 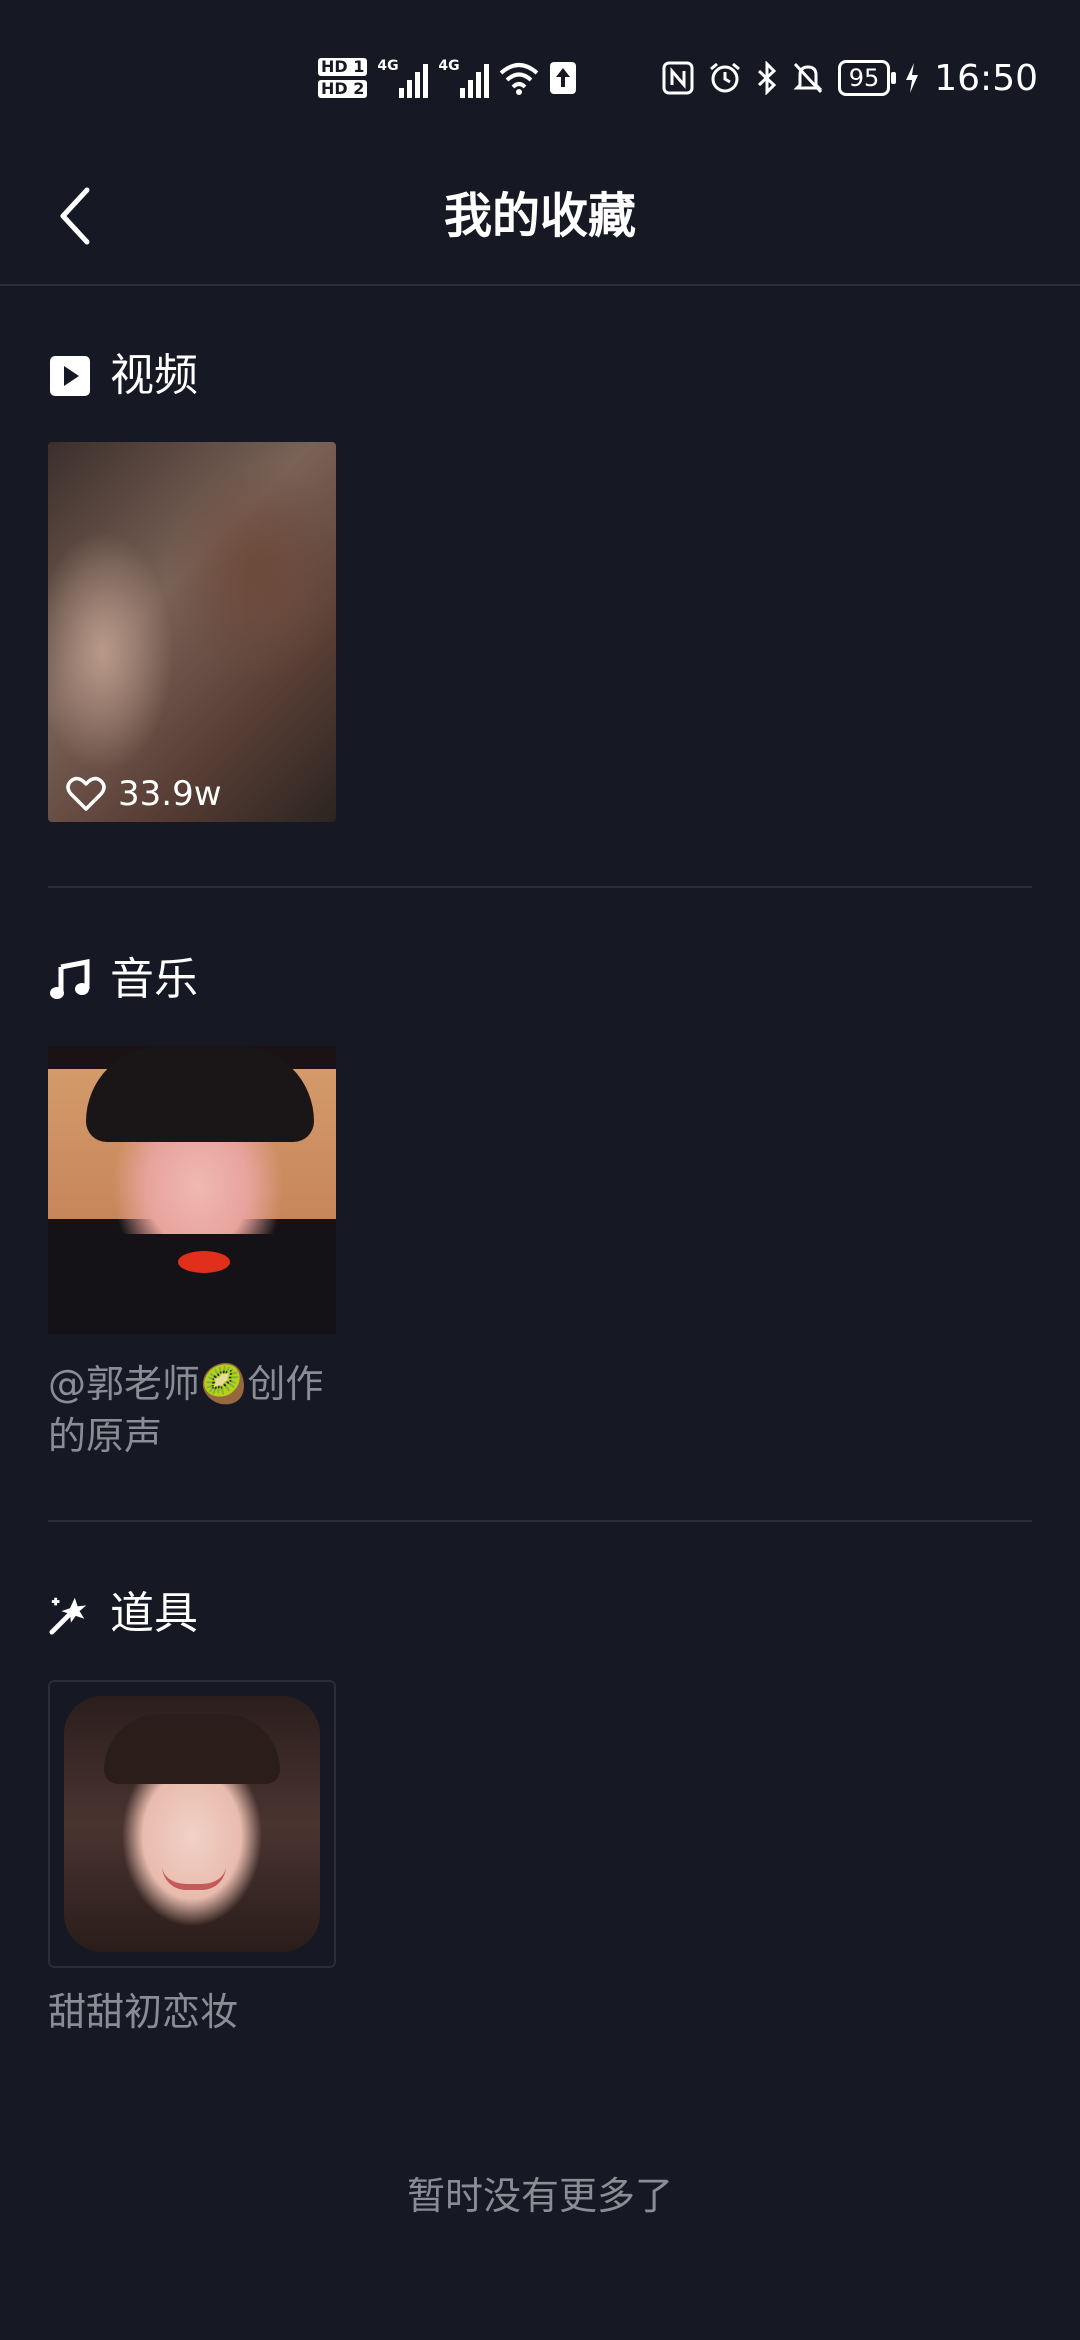 I want to click on cover-art-hair, so click(x=200, y=1094).